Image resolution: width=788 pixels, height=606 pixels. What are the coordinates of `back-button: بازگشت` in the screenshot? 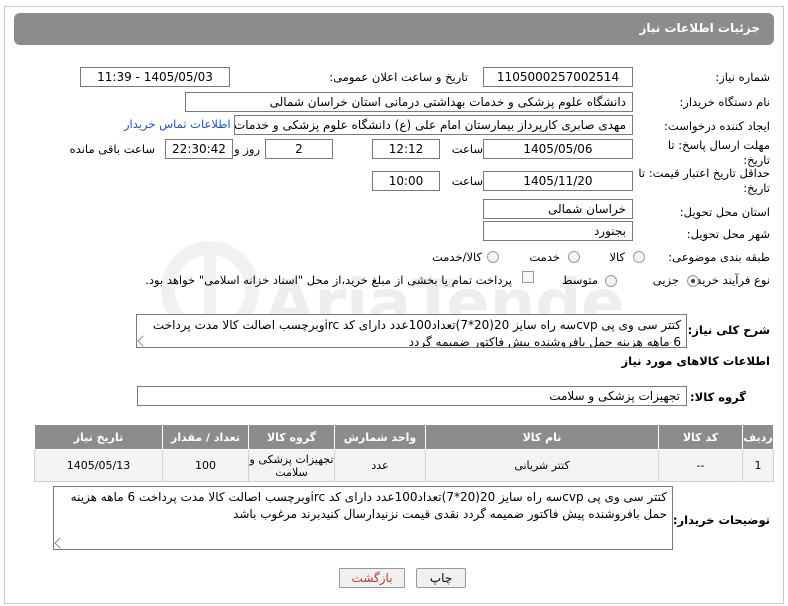 It's located at (372, 578).